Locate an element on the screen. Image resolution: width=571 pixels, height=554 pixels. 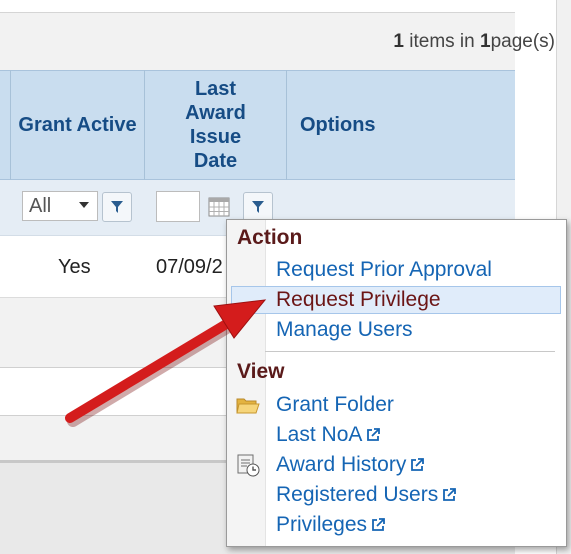
column-header-grant-active: Grant Active is located at coordinates (77, 125).